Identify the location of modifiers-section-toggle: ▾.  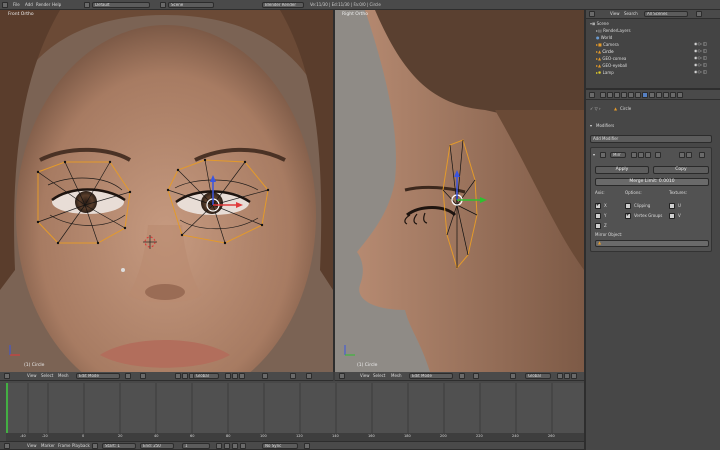
(591, 125).